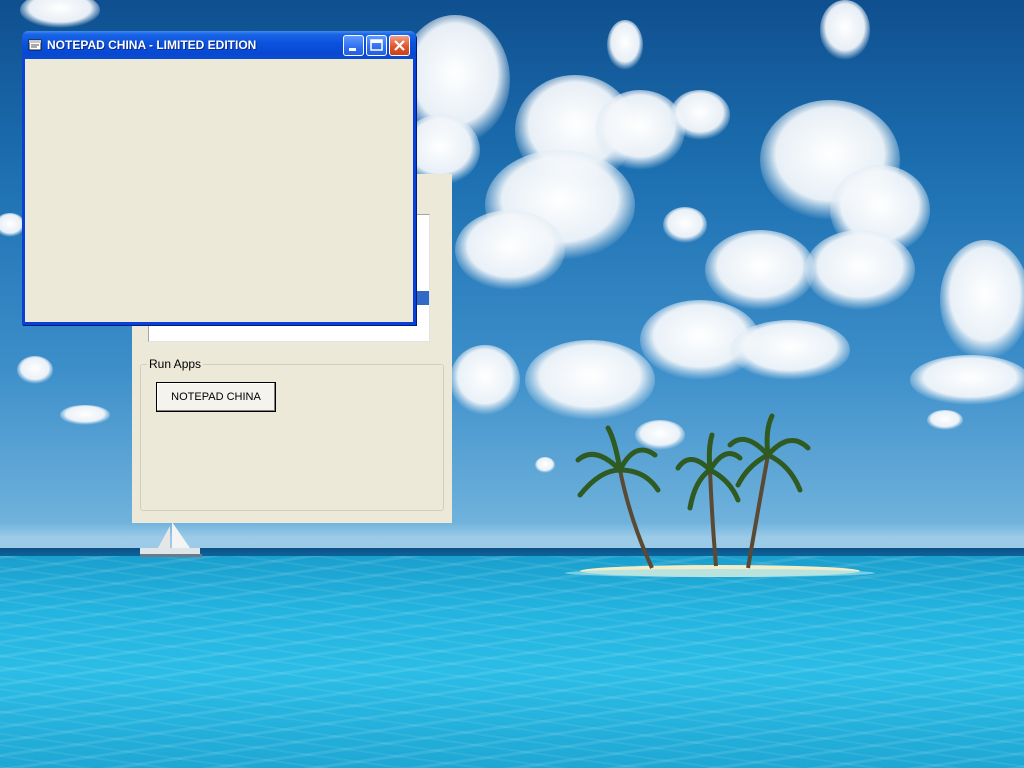 This screenshot has width=1024, height=768. Describe the element at coordinates (219, 190) in the screenshot. I see `window-client-area` at that location.